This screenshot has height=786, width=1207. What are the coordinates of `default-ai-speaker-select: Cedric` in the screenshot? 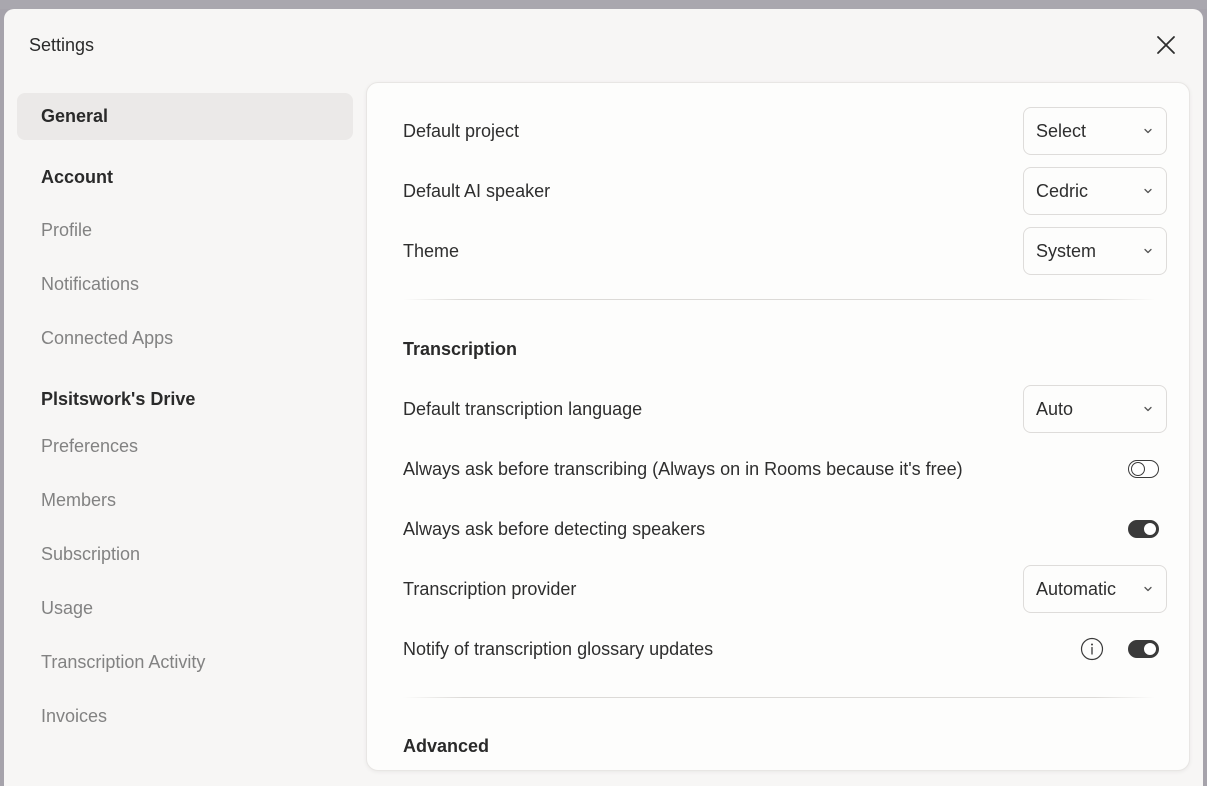 It's located at (1095, 191).